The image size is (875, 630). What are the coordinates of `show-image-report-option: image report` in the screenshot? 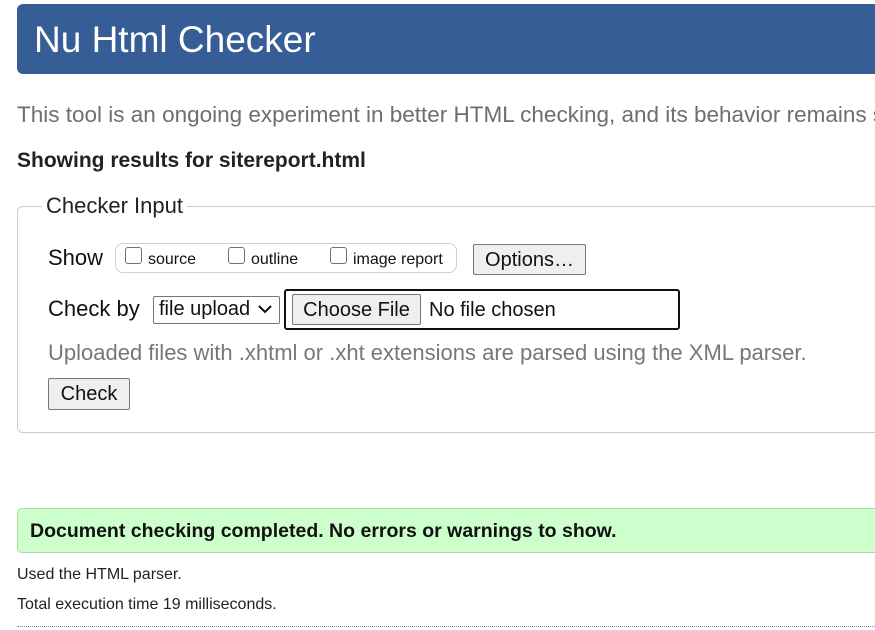 It's located at (386, 257).